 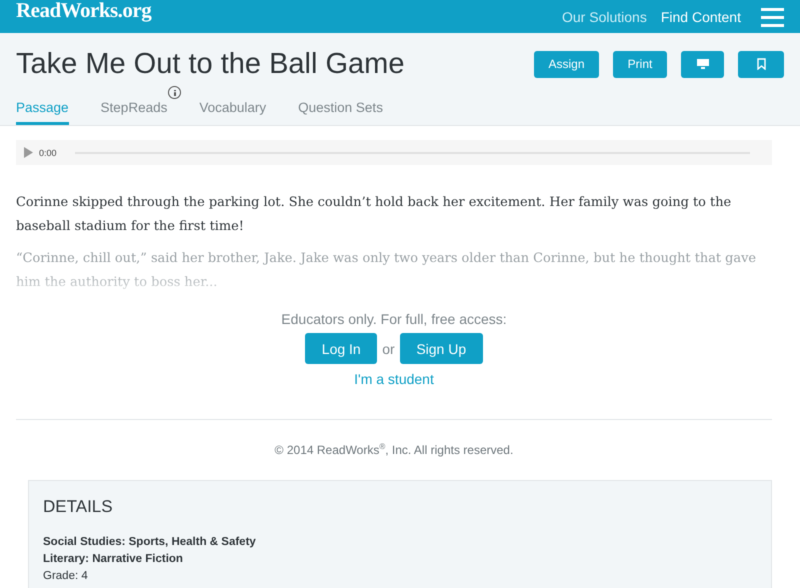 I want to click on signup-button: Sign Up, so click(x=441, y=348).